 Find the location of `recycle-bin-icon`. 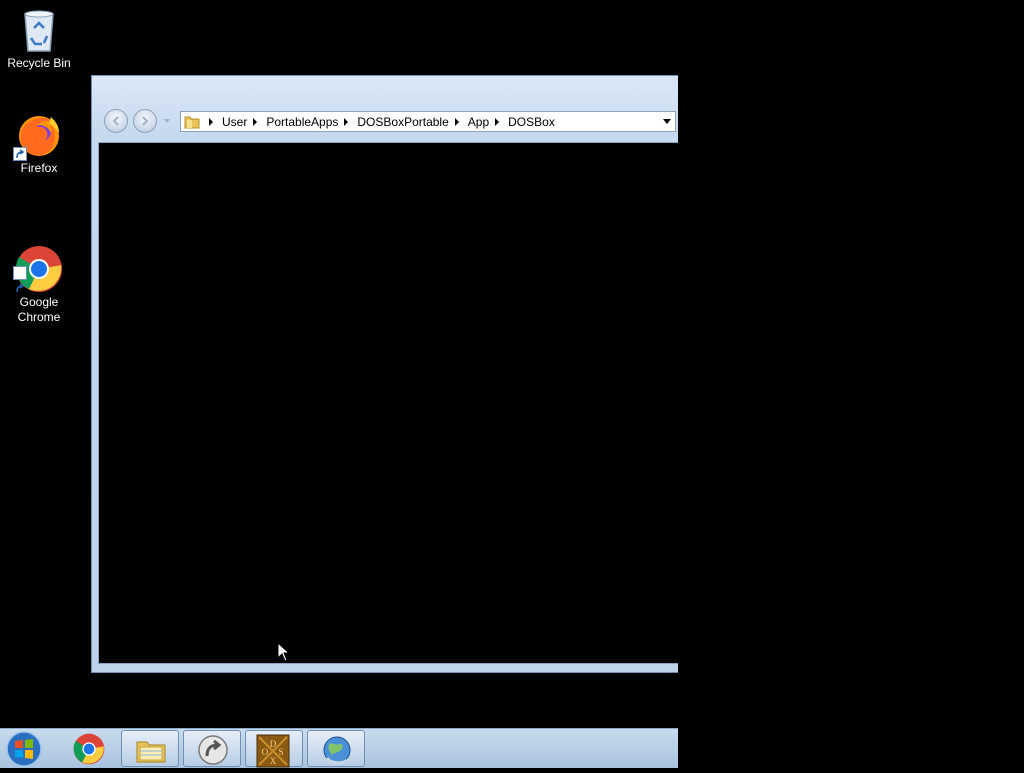

recycle-bin-icon is located at coordinates (39, 30).